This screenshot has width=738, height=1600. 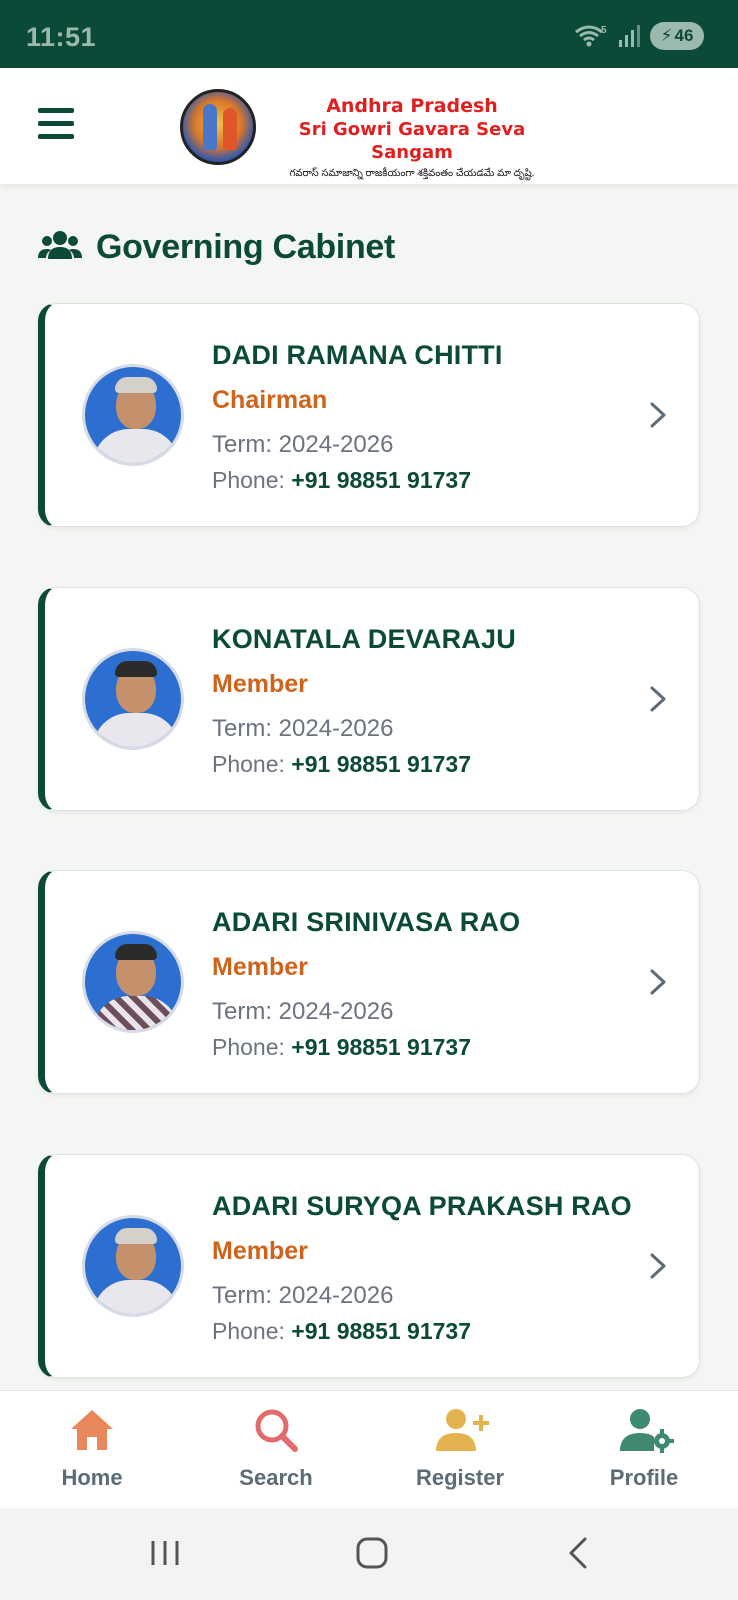 I want to click on home-icon, so click(x=92, y=1430).